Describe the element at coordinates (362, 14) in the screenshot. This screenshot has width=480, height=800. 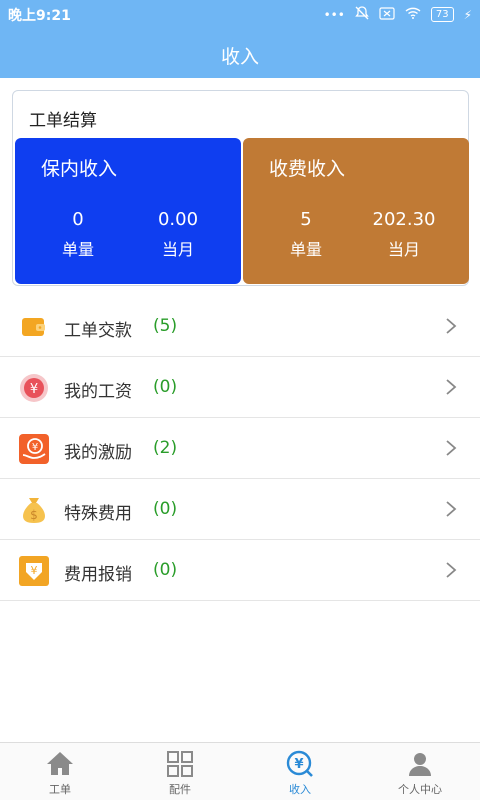
I see `mute-bell-icon` at that location.